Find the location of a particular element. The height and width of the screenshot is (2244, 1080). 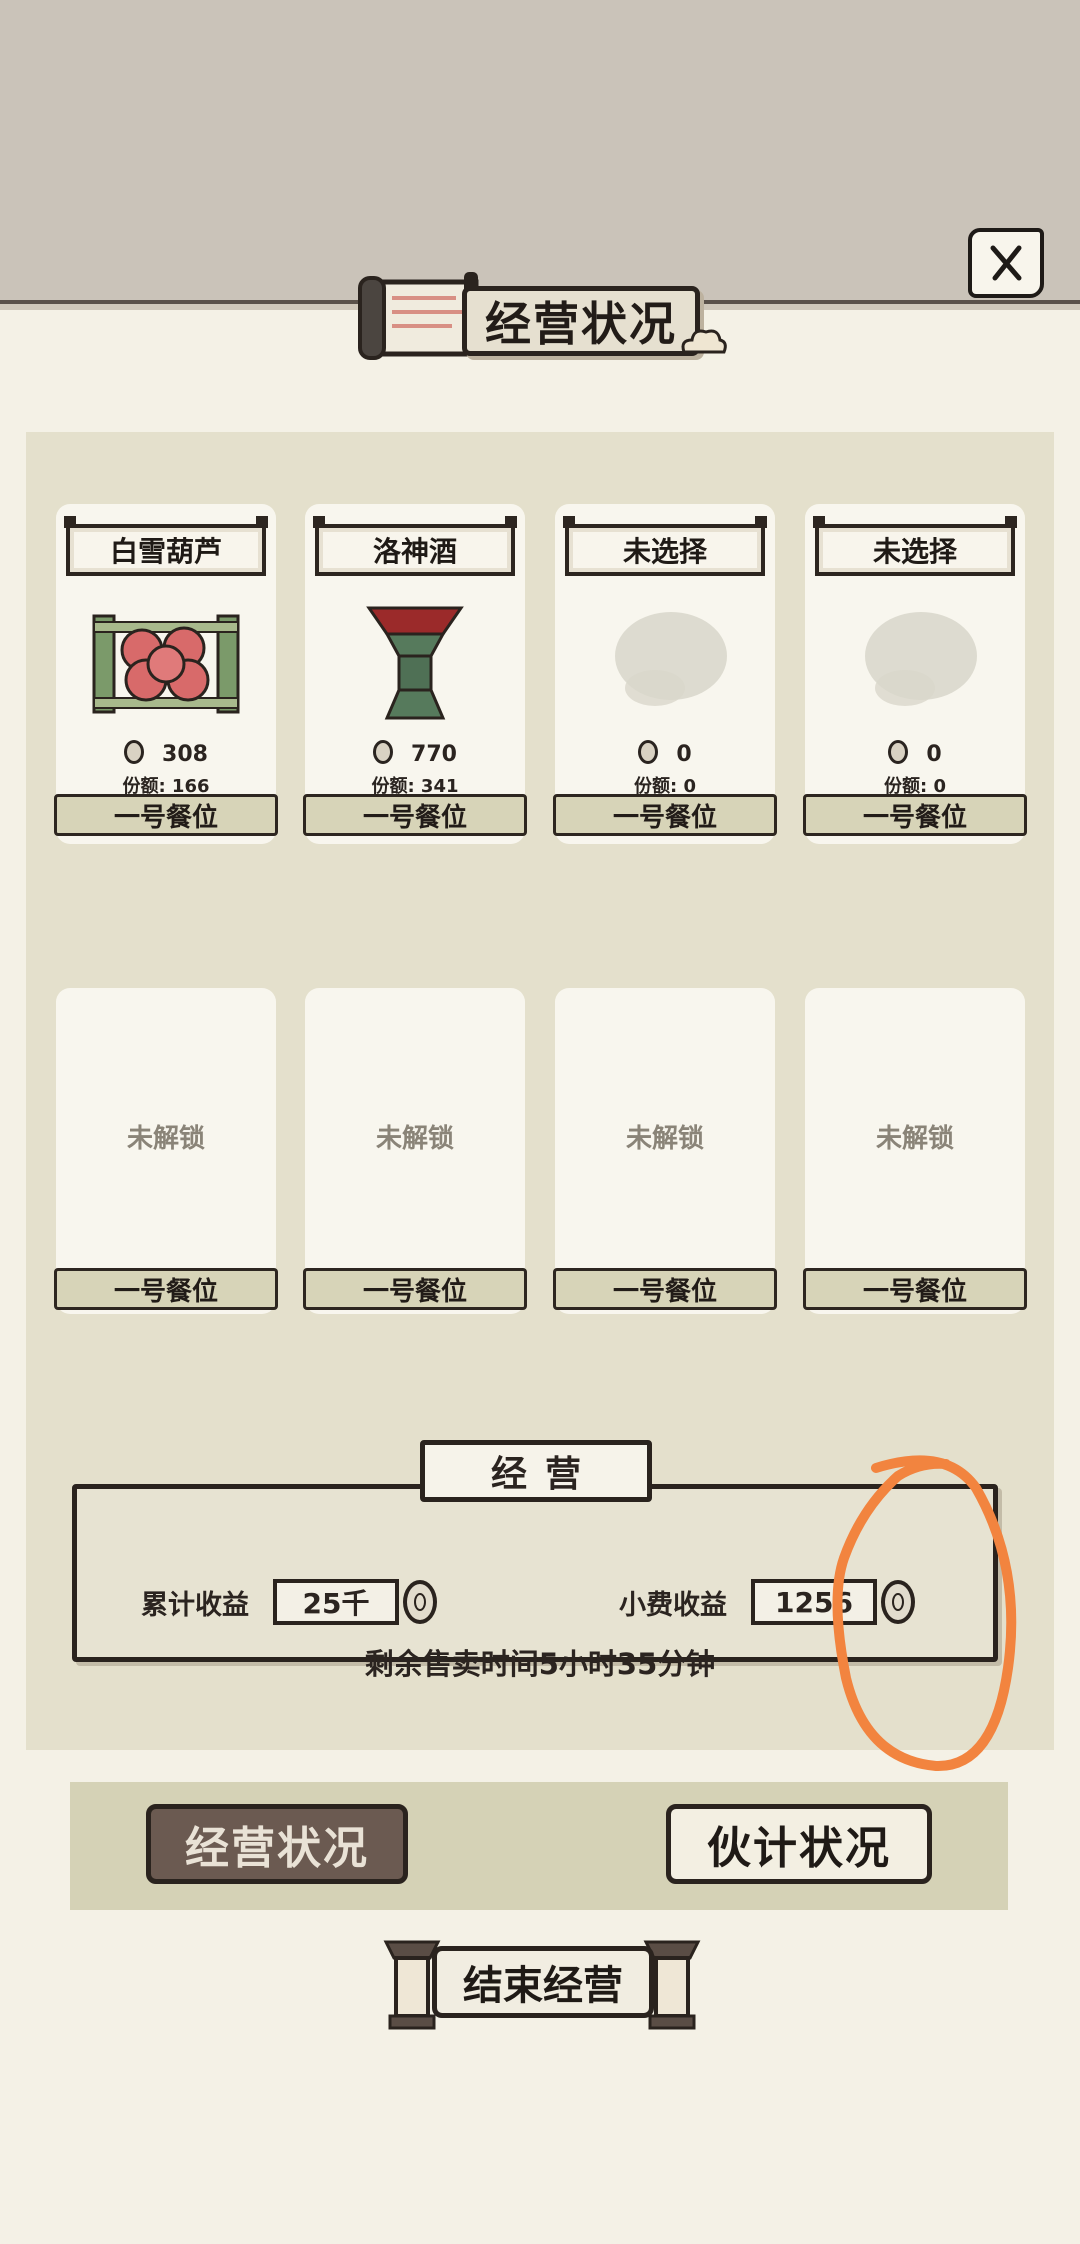

dish-name: 洛神酒 is located at coordinates (415, 546).